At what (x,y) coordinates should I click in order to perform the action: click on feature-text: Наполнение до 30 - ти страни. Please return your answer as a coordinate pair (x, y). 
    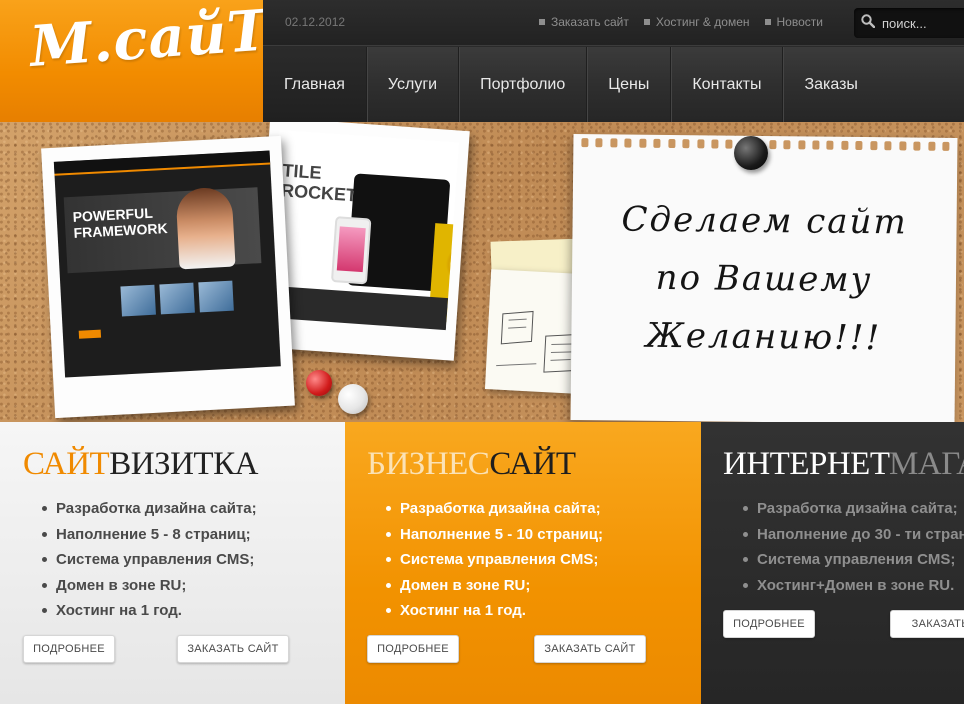
    Looking at the image, I should click on (860, 534).